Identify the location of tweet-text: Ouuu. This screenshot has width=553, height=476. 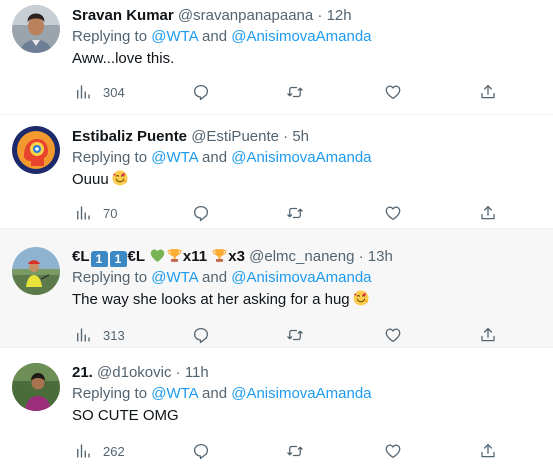
(307, 180).